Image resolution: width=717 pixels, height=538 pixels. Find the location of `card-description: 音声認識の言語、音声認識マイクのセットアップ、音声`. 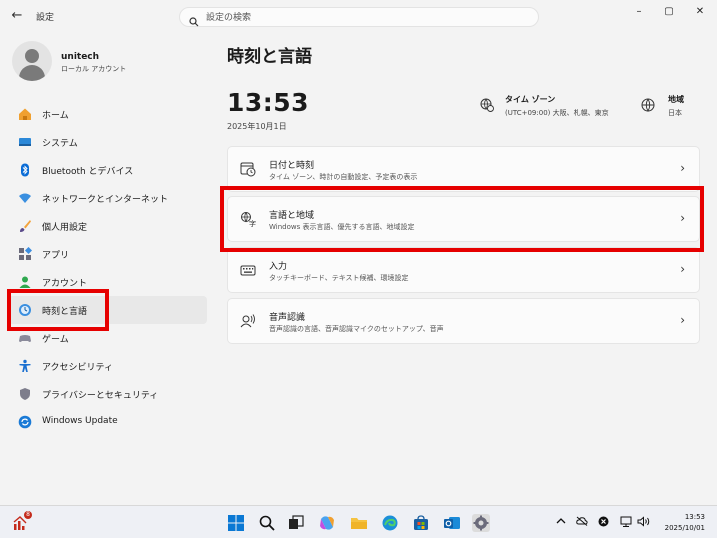

card-description: 音声認識の言語、音声認識マイクのセットアップ、音声 is located at coordinates (356, 329).